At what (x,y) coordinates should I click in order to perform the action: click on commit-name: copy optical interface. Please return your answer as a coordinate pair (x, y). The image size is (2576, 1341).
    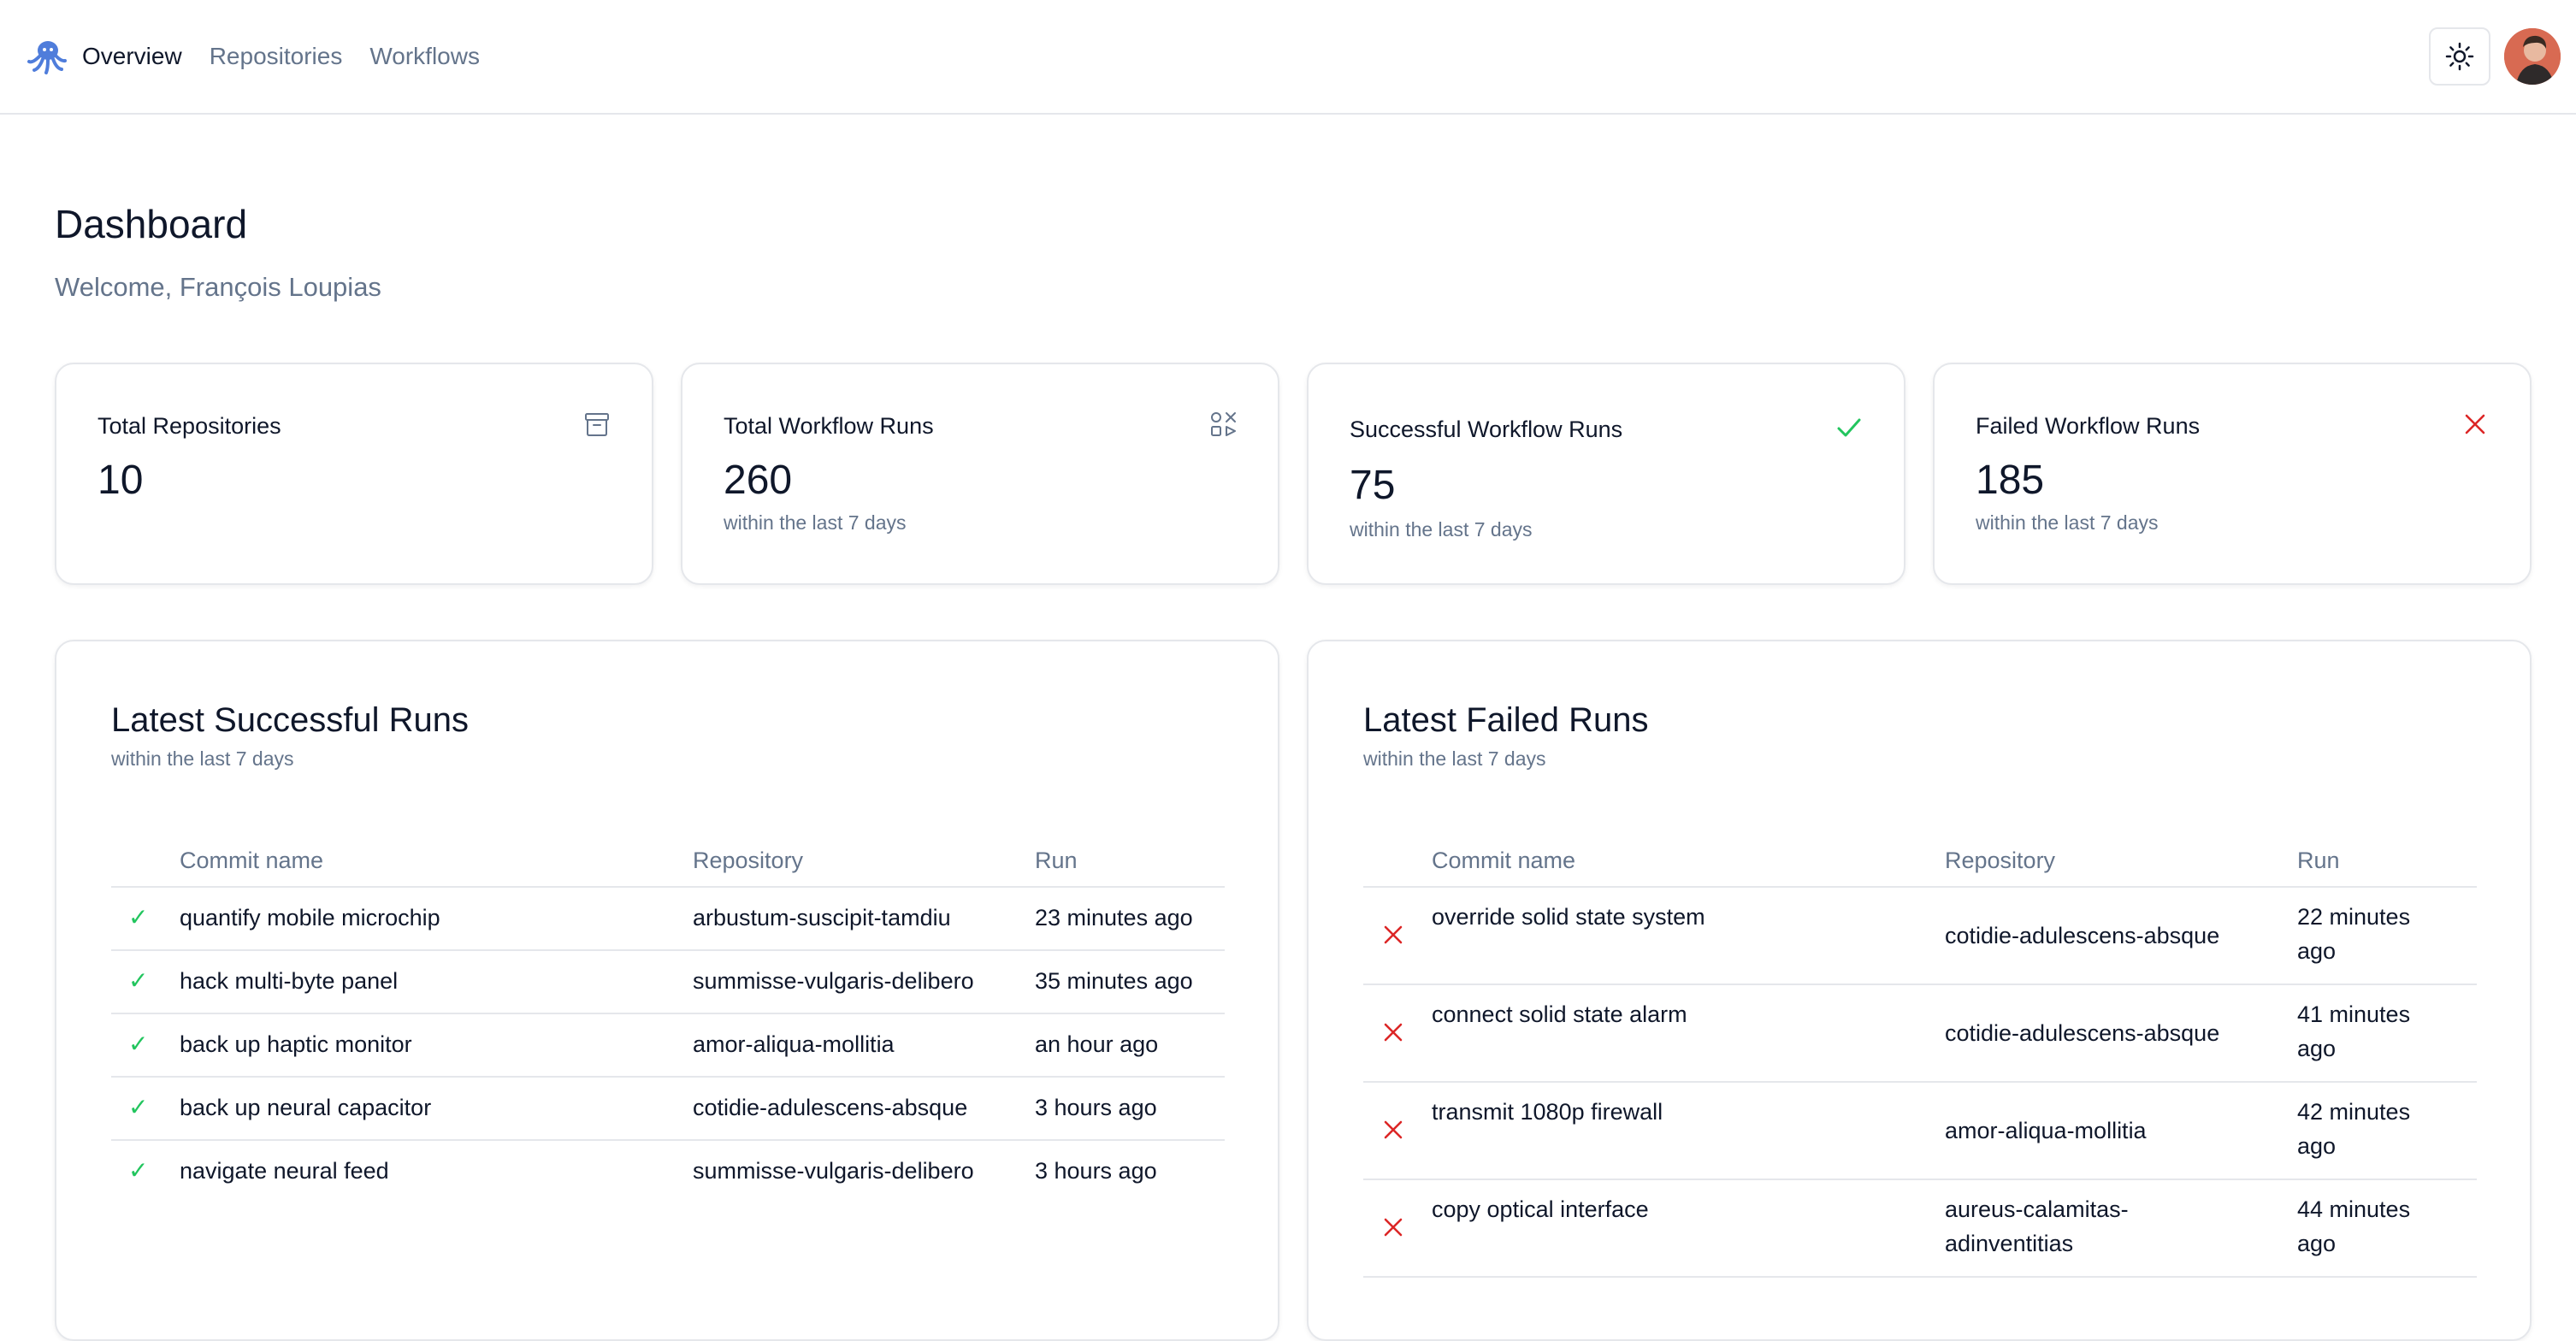
    Looking at the image, I should click on (1540, 1209).